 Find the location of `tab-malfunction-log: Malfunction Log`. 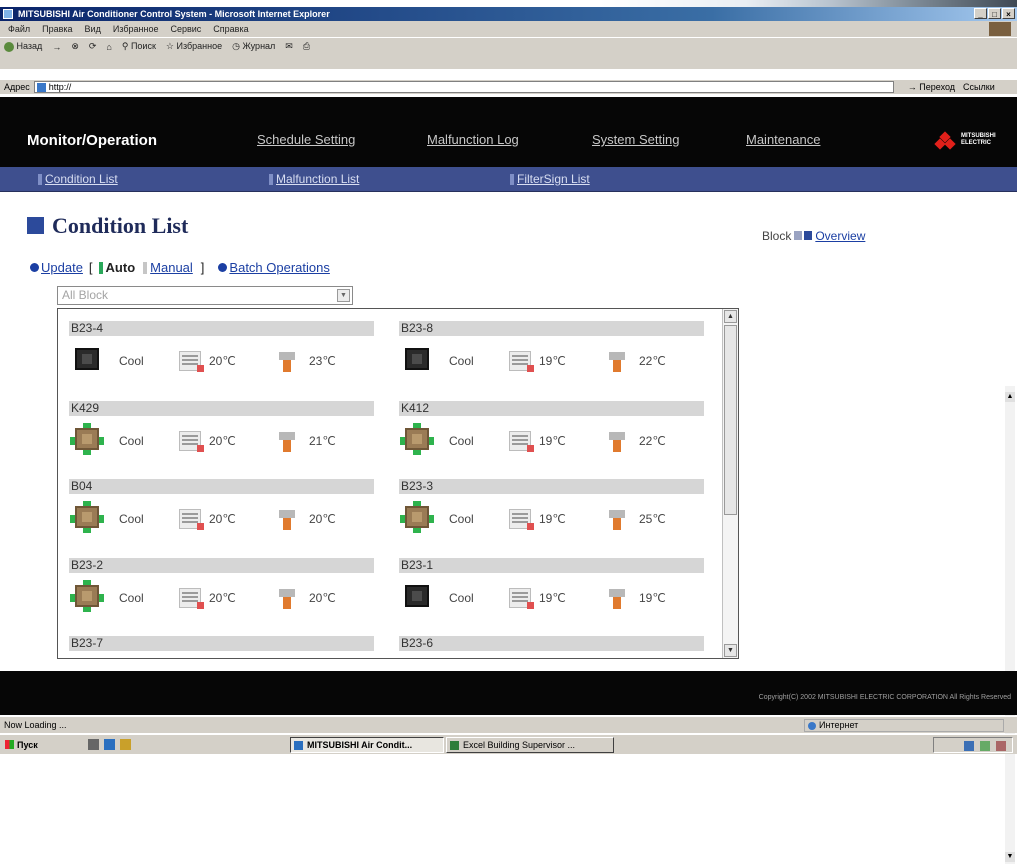

tab-malfunction-log: Malfunction Log is located at coordinates (473, 139).